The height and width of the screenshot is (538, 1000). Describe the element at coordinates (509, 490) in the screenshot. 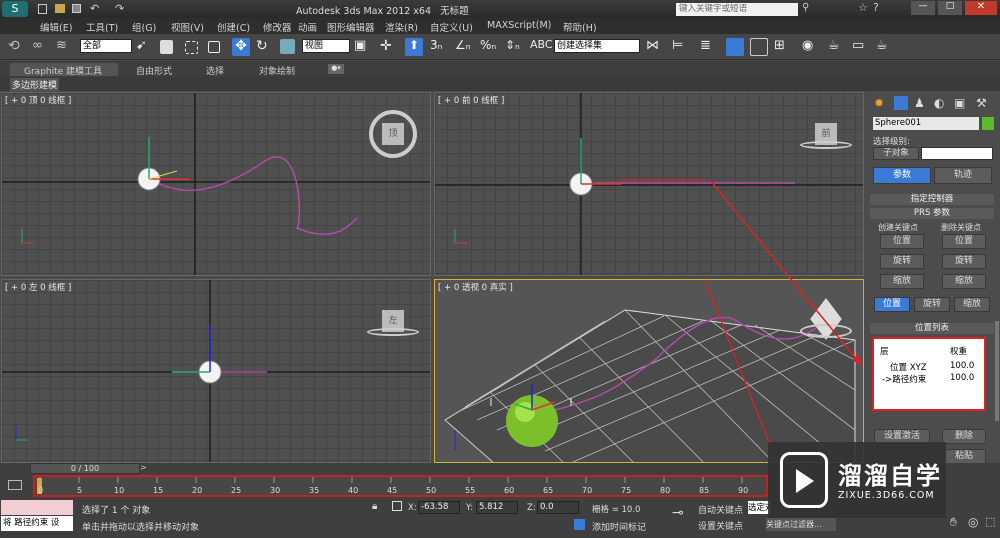

I see `tick-label: 60` at that location.